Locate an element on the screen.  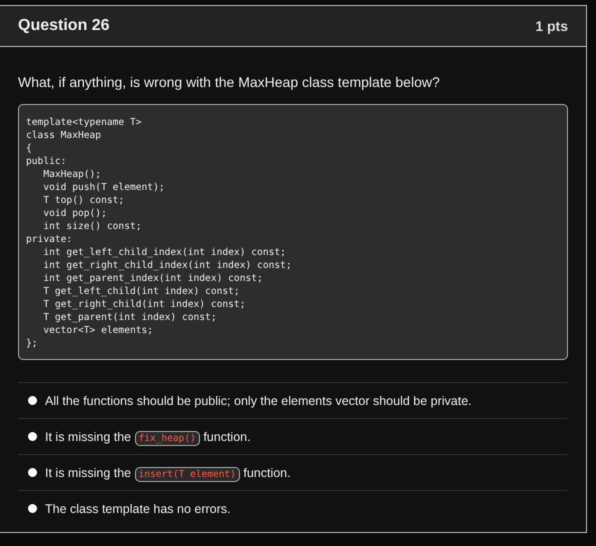
answer-text: All the functions should be public; only the elements vector should be private. is located at coordinates (258, 401).